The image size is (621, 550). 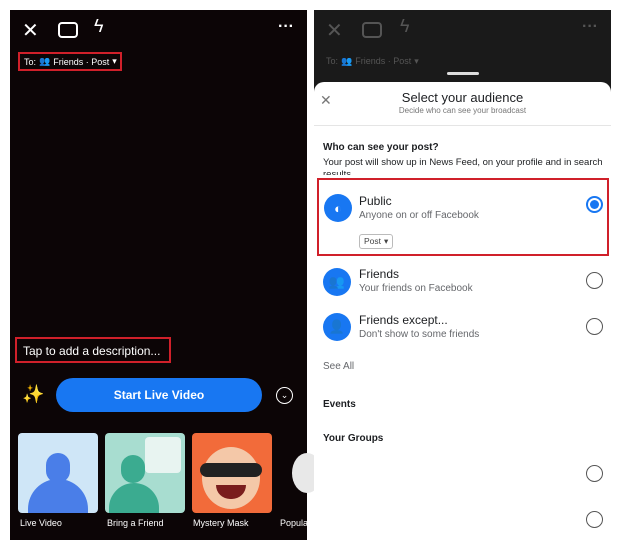 What do you see at coordinates (594, 280) in the screenshot?
I see `radio-friends` at bounding box center [594, 280].